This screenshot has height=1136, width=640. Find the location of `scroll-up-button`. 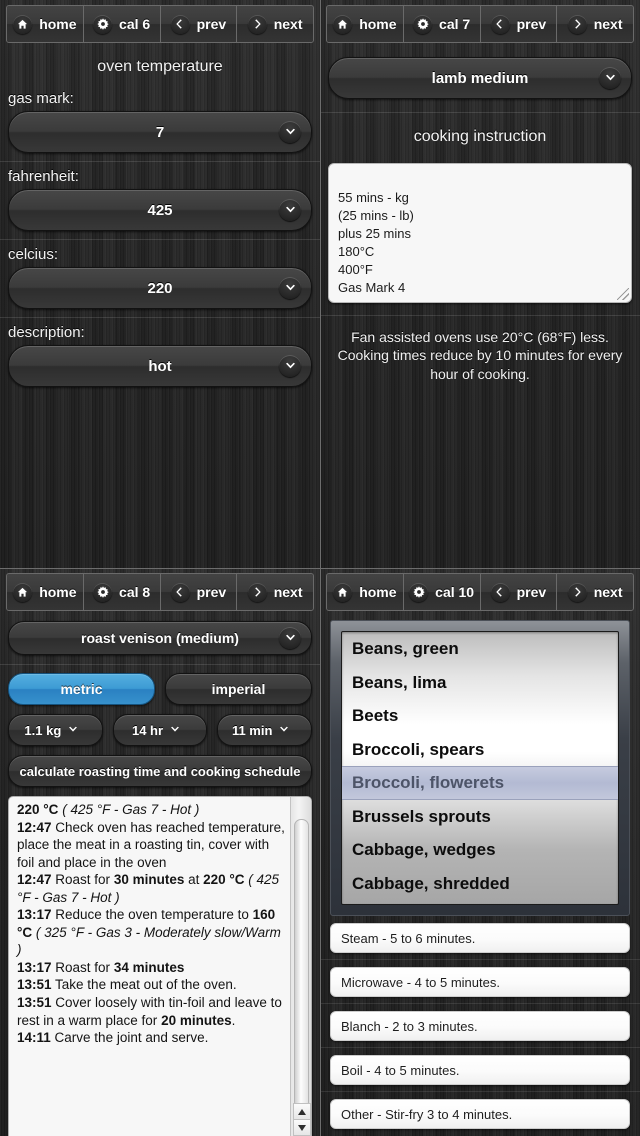

scroll-up-button is located at coordinates (302, 1111).